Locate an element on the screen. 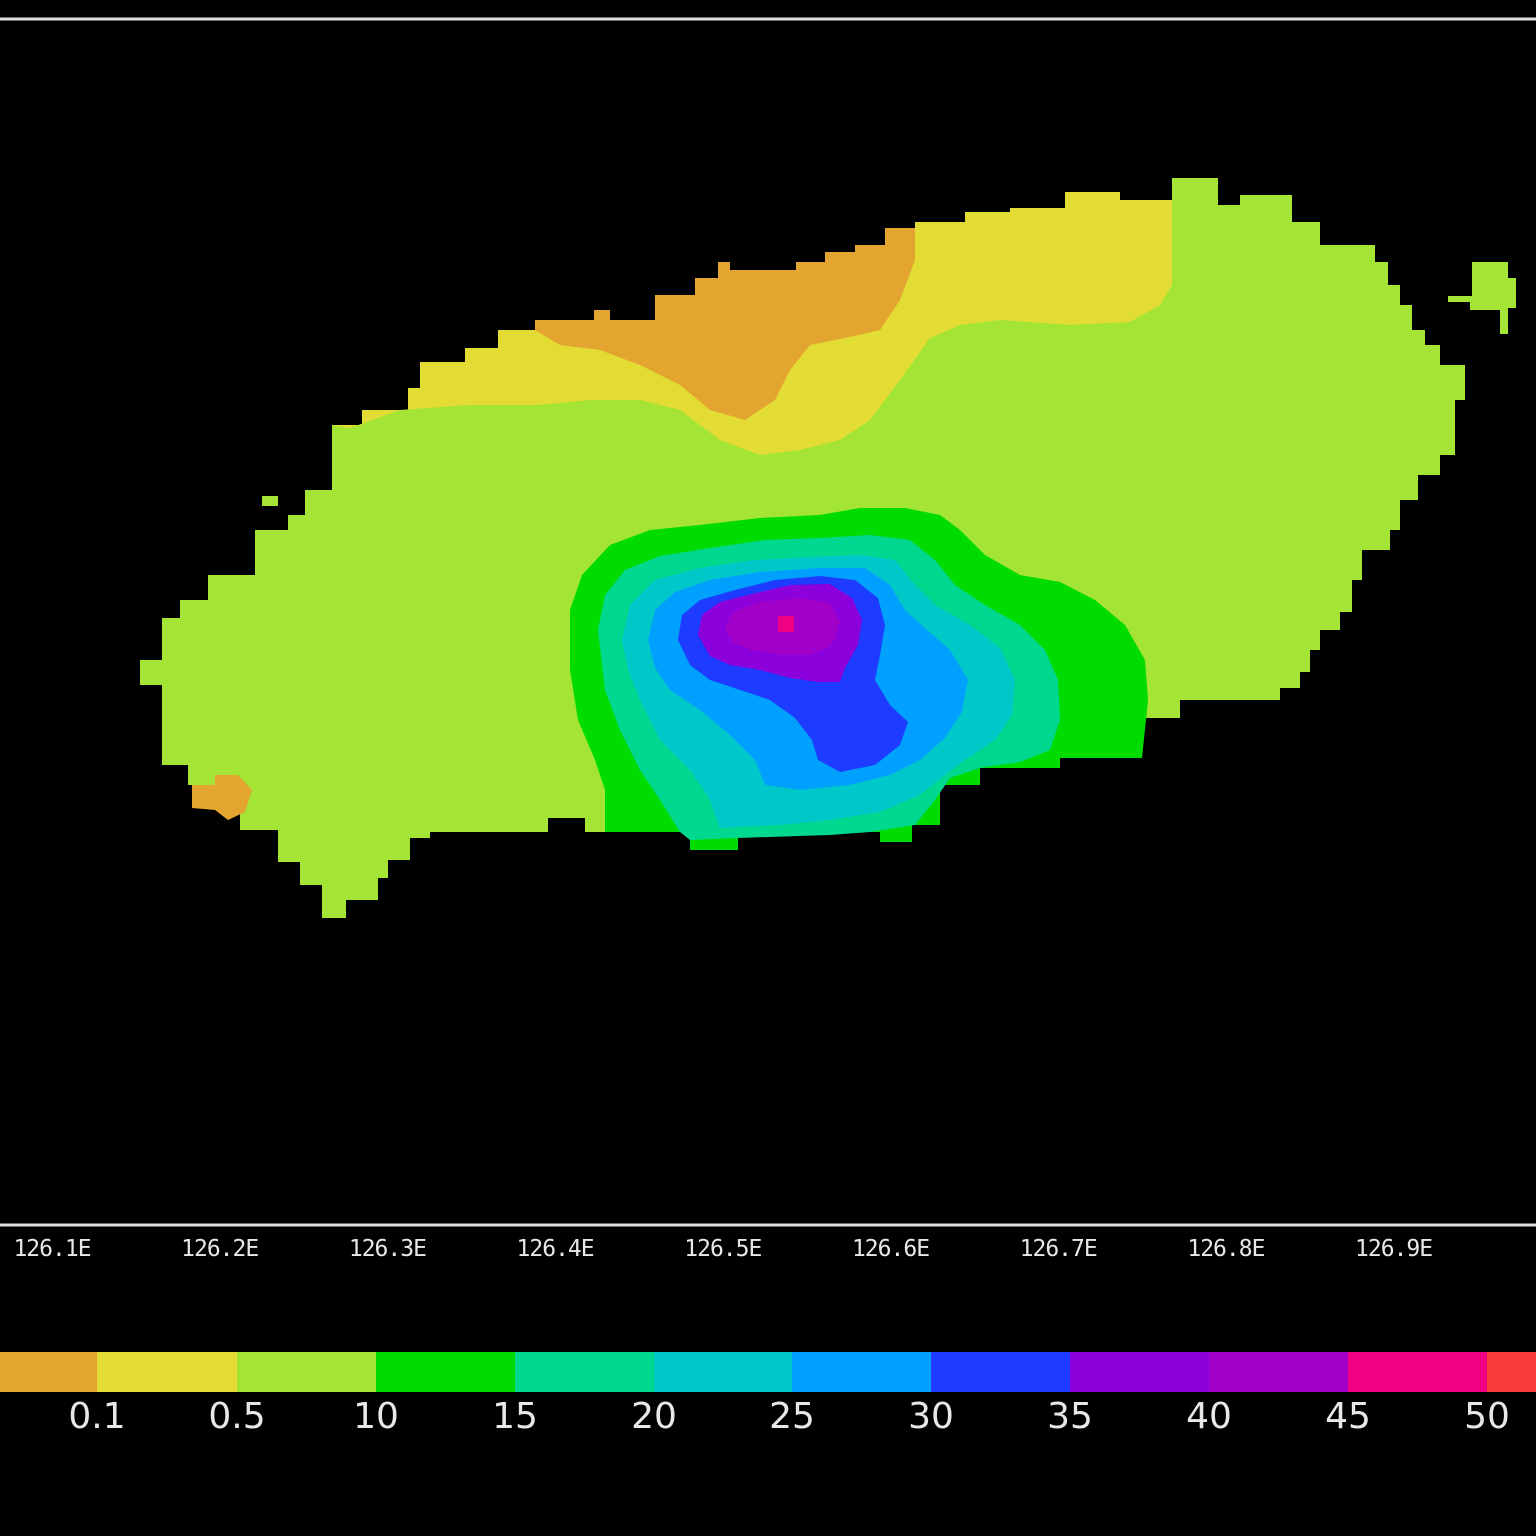  x-tick-label: 126.2E is located at coordinates (220, 1249).